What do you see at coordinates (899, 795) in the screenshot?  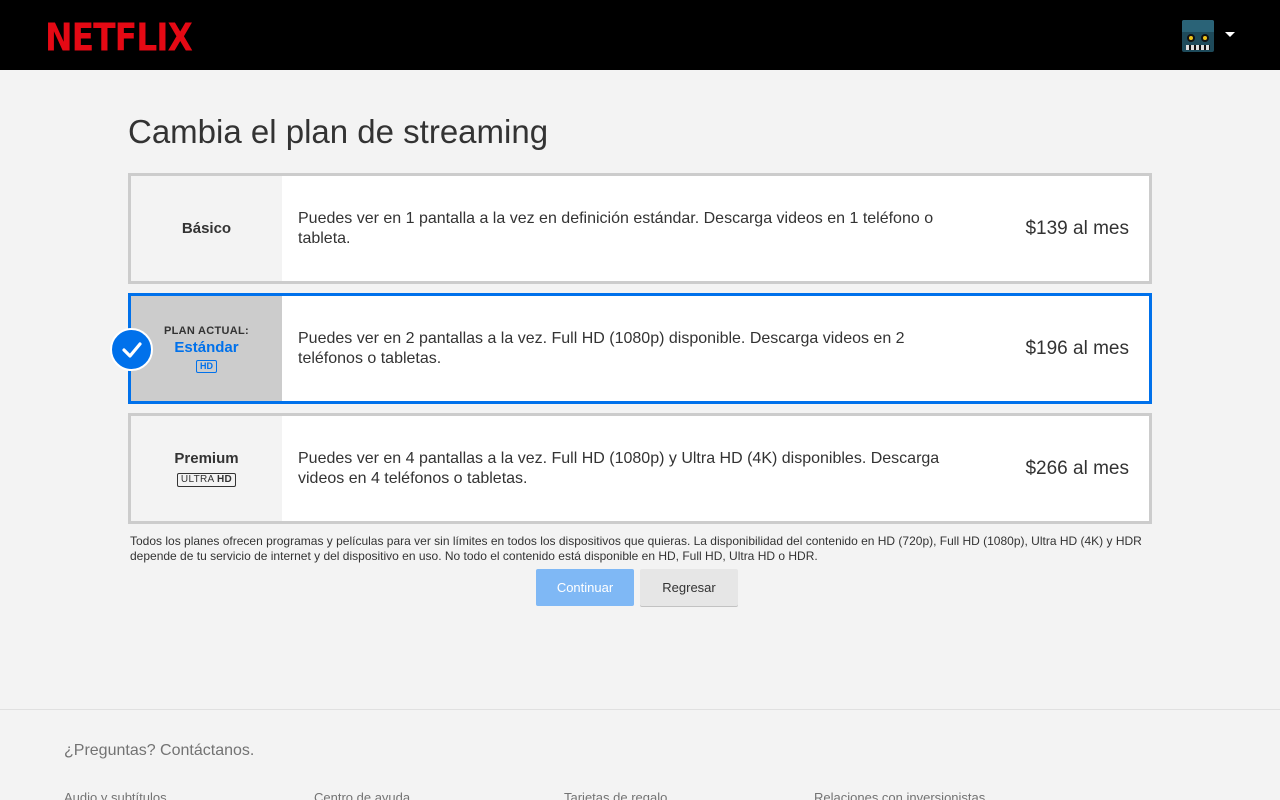 I see `footer-link-investors: Relaciones con inversionistas` at bounding box center [899, 795].